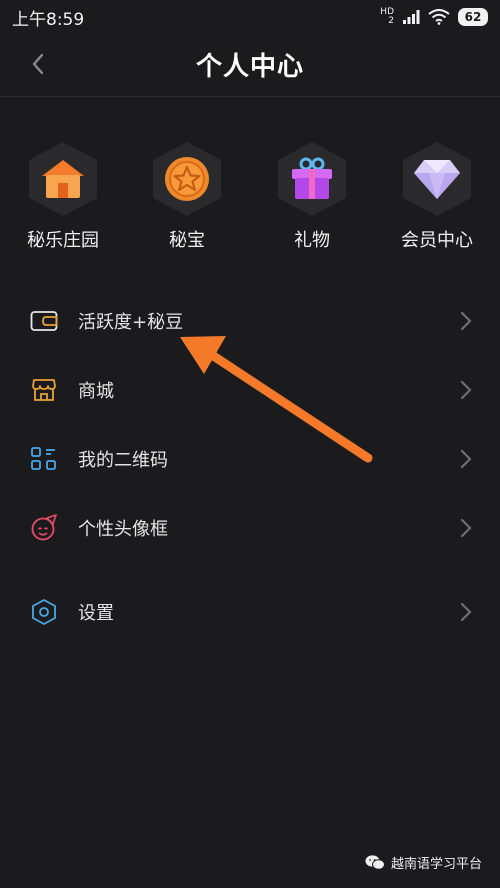 The image size is (500, 888). Describe the element at coordinates (48, 19) in the screenshot. I see `status-time: 上午8:59` at that location.